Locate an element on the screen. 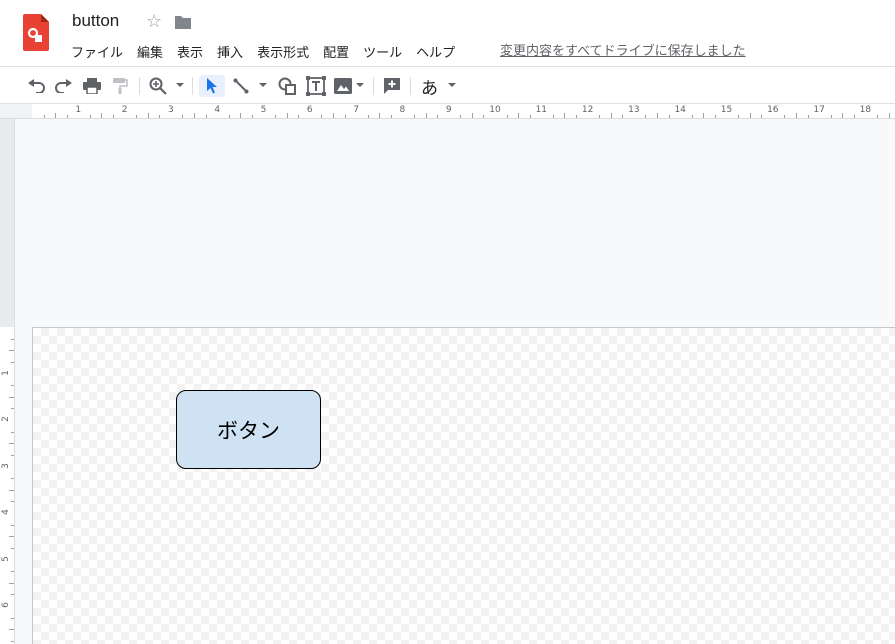 This screenshot has height=644, width=895. image-dropdown-icon is located at coordinates (360, 85).